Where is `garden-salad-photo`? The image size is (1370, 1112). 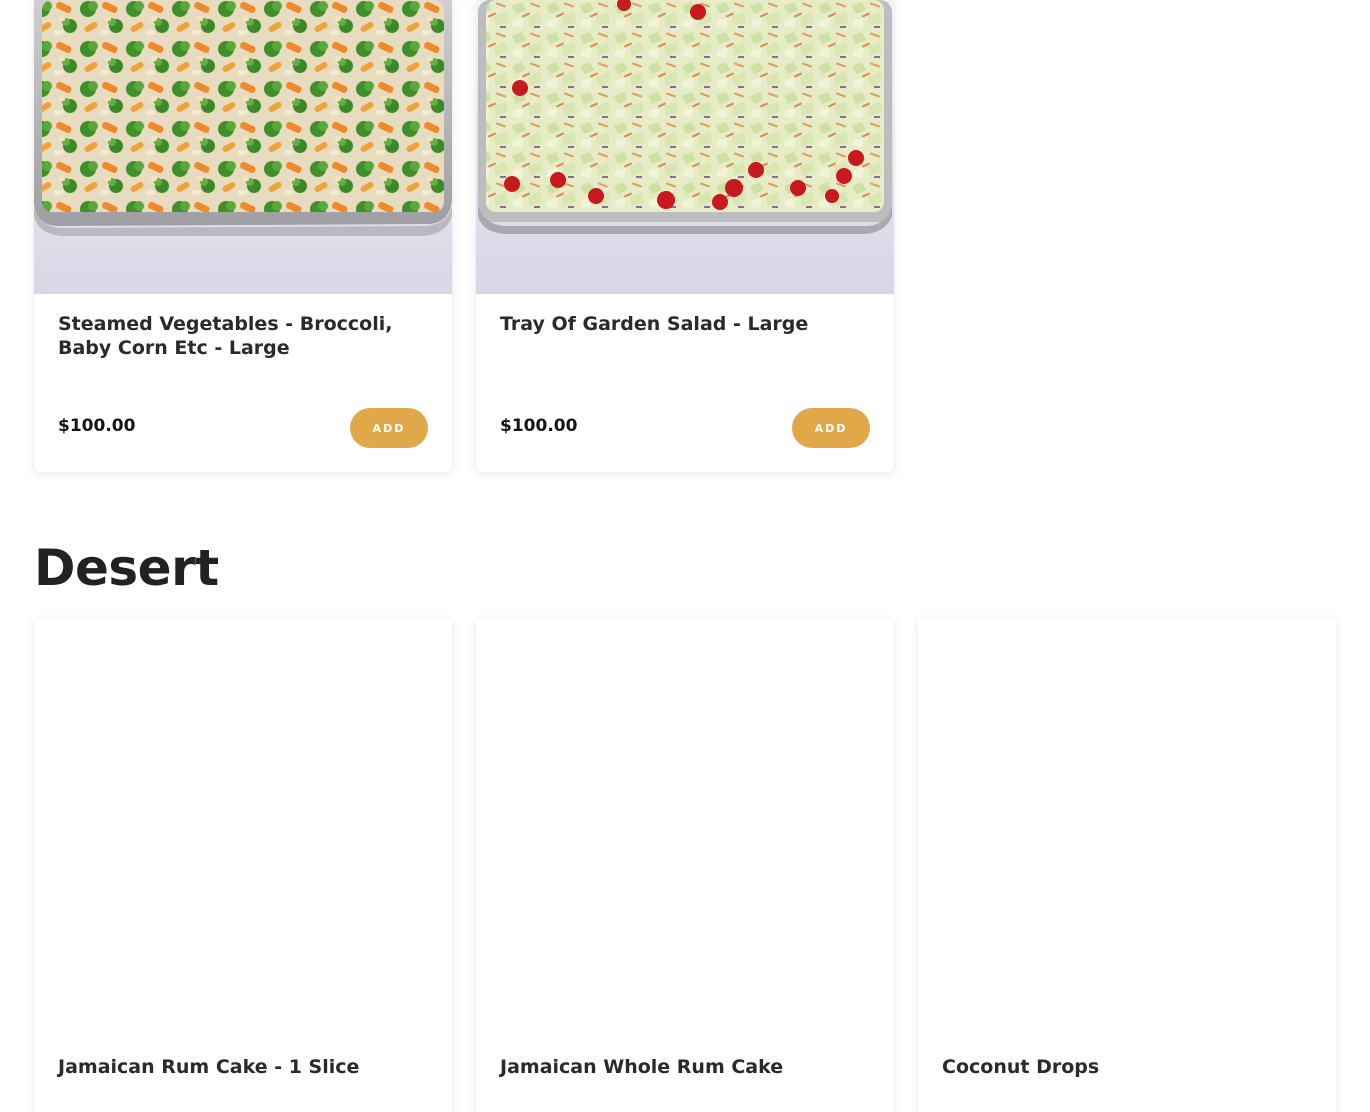 garden-salad-photo is located at coordinates (685, 147).